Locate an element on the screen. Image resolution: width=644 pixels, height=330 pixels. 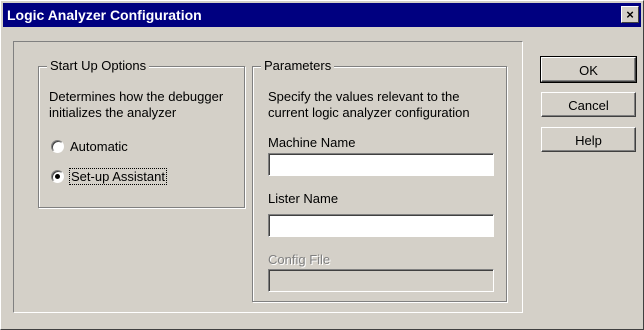
machine-name-label: Machine Name is located at coordinates (312, 142).